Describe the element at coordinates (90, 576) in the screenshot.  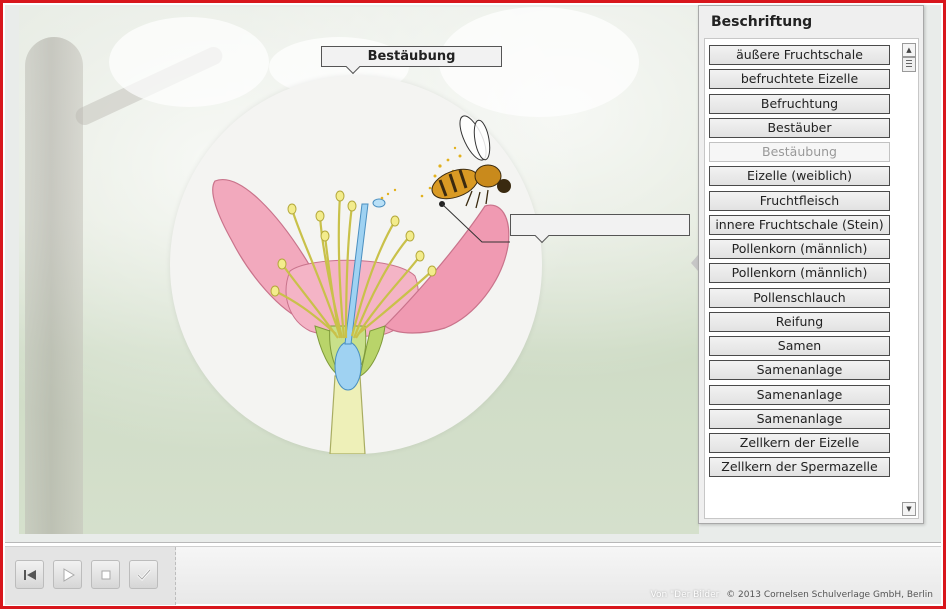
I see `playback-controls` at that location.